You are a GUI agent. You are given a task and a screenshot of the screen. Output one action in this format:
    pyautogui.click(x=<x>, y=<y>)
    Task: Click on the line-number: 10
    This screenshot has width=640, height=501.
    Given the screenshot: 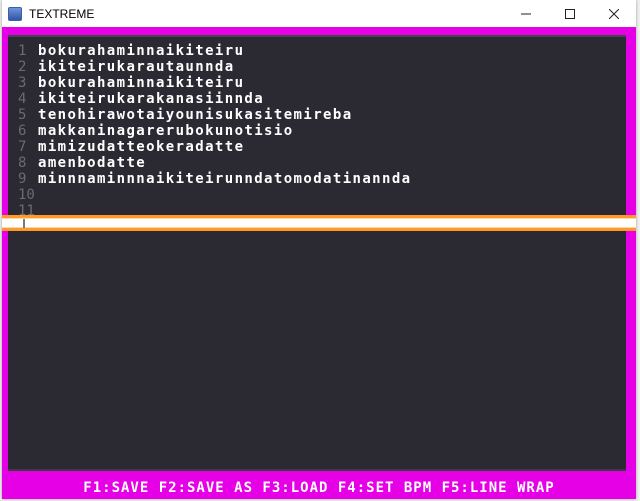 What is the action you would take?
    pyautogui.click(x=26, y=195)
    